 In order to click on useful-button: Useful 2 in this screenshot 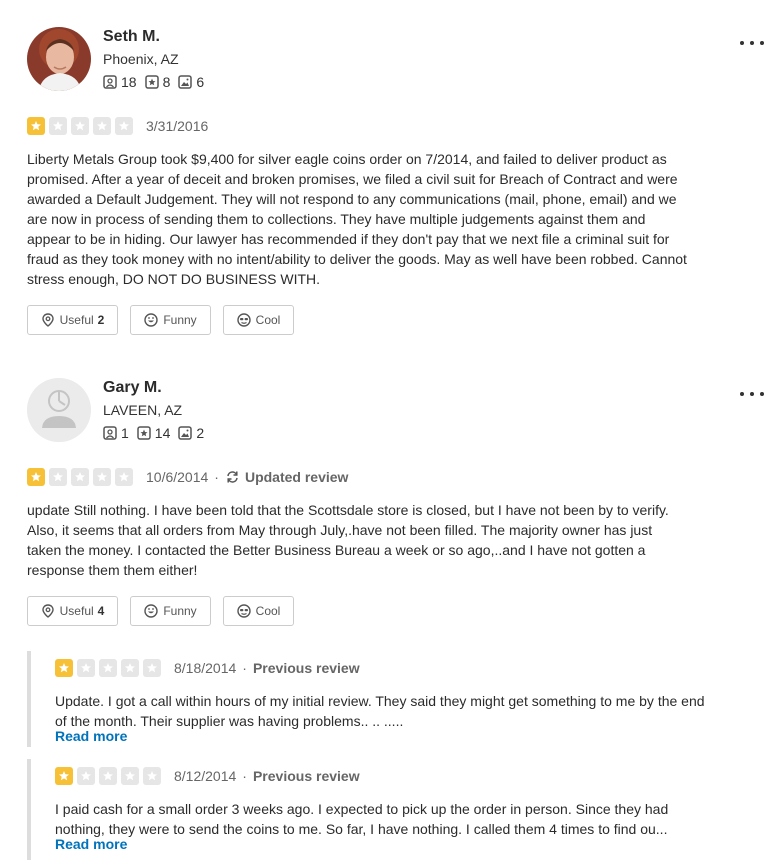, I will do `click(72, 320)`.